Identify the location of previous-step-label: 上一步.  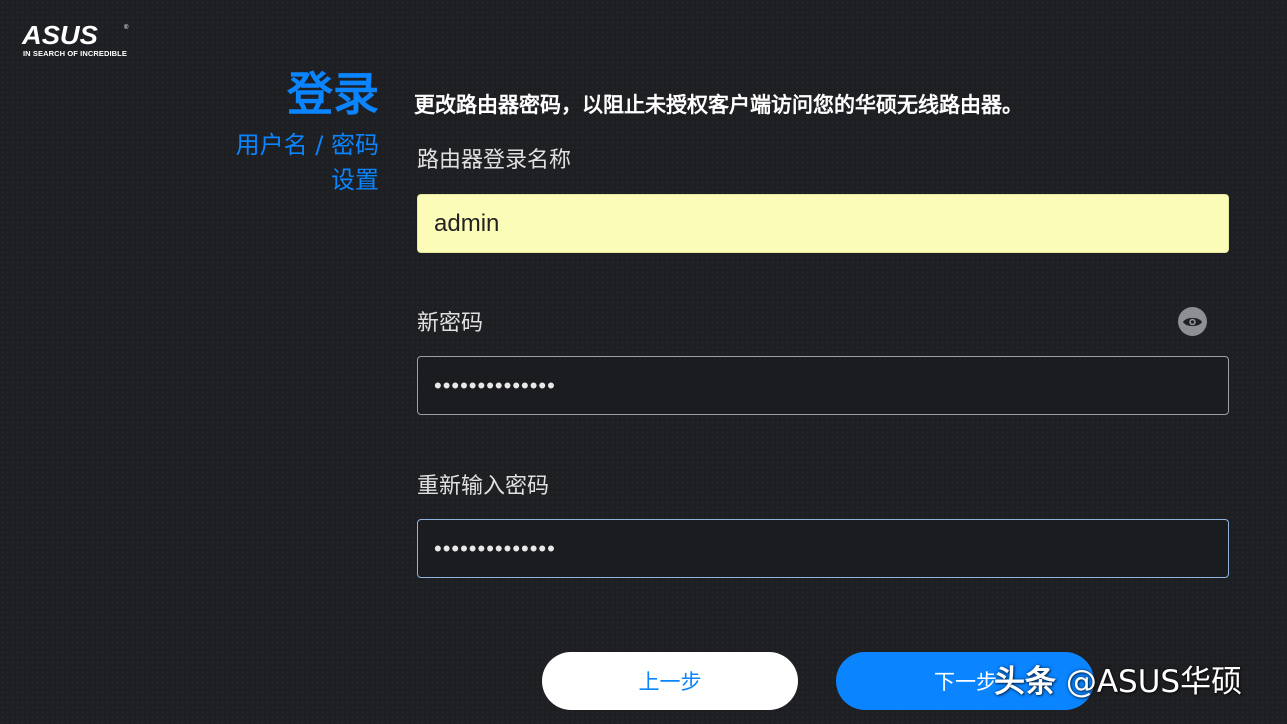
(670, 682).